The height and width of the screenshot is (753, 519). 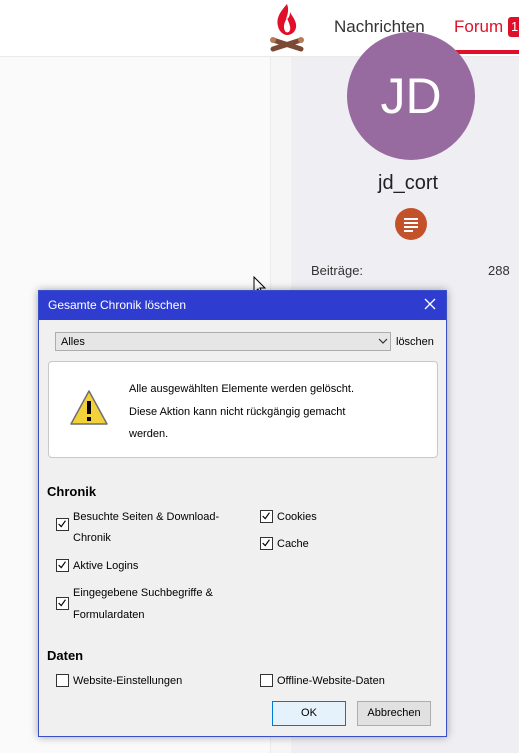 I want to click on checkbox-label-search-form-data-2: Formulardaten, so click(x=109, y=615).